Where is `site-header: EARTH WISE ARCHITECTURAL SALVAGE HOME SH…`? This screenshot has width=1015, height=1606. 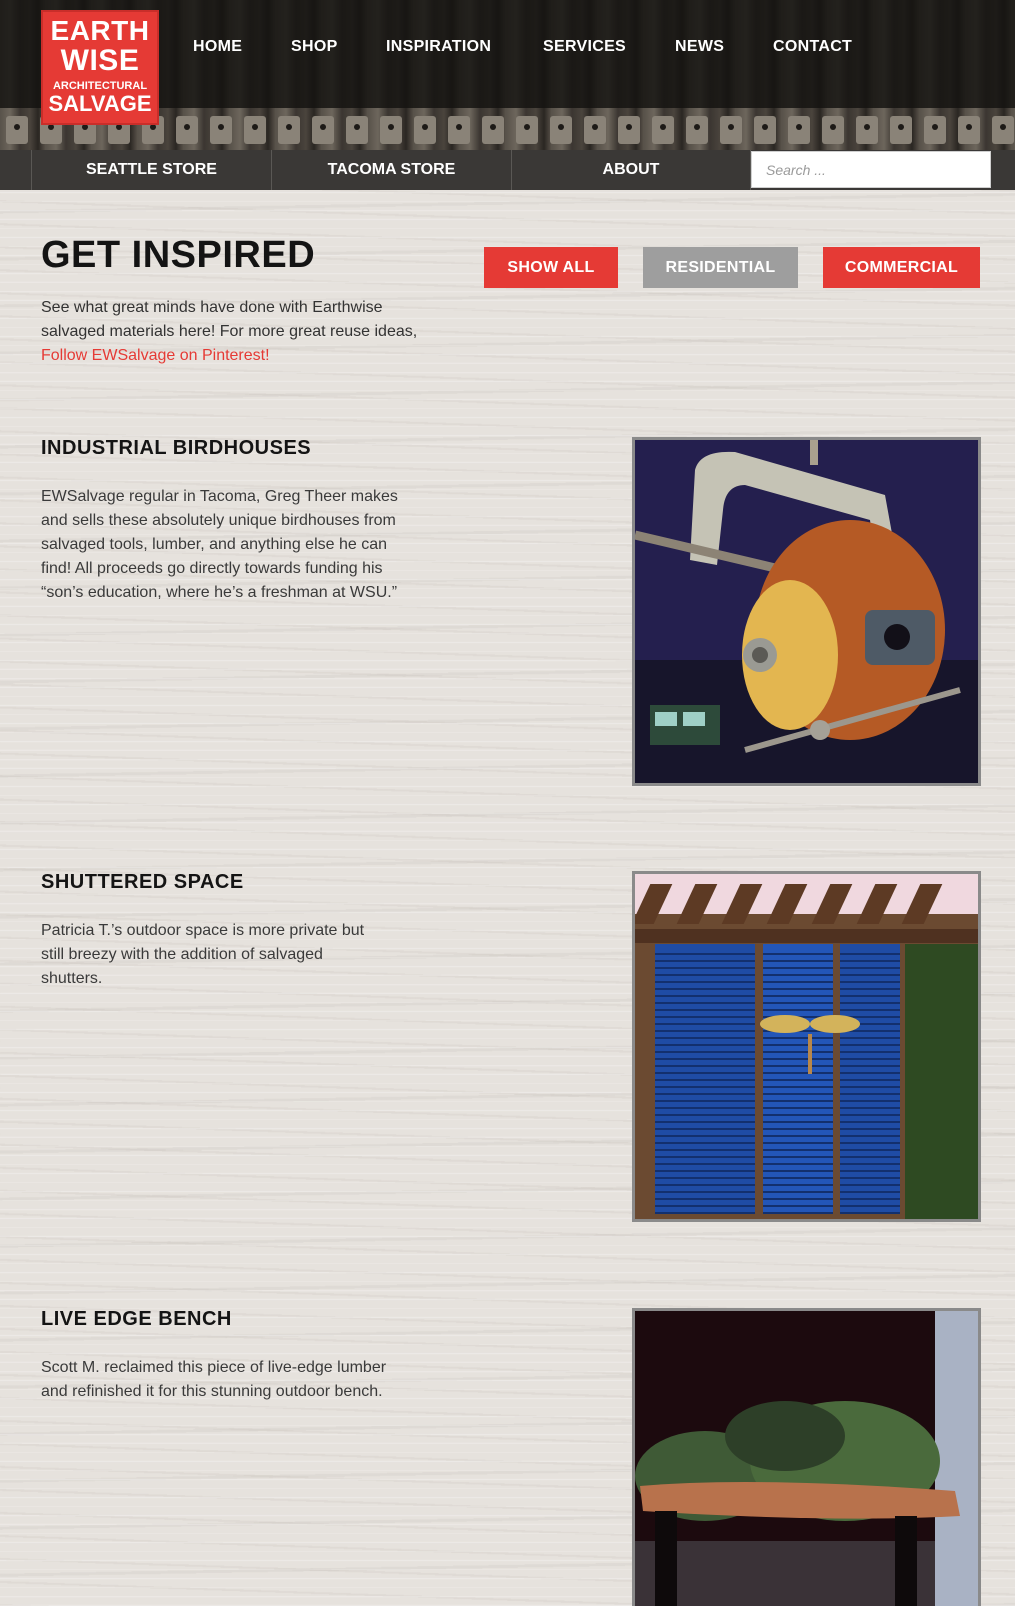 site-header: EARTH WISE ARCHITECTURAL SALVAGE HOME SH… is located at coordinates (507, 75).